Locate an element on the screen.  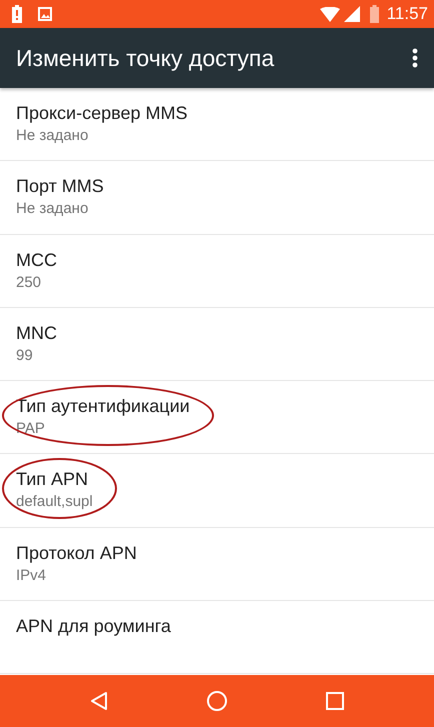
setting-value: PAP is located at coordinates (31, 429).